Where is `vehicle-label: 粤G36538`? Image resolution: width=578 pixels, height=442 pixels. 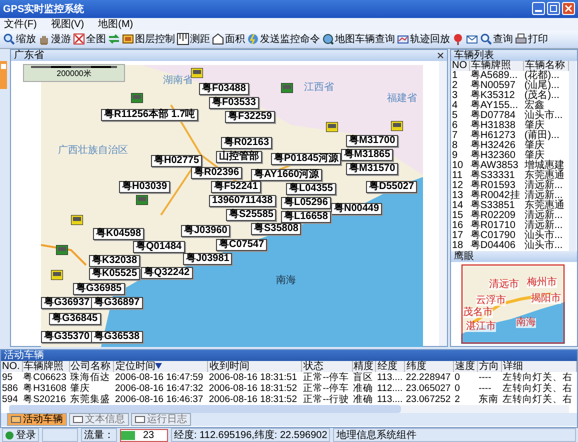 vehicle-label: 粤G36538 is located at coordinates (117, 336).